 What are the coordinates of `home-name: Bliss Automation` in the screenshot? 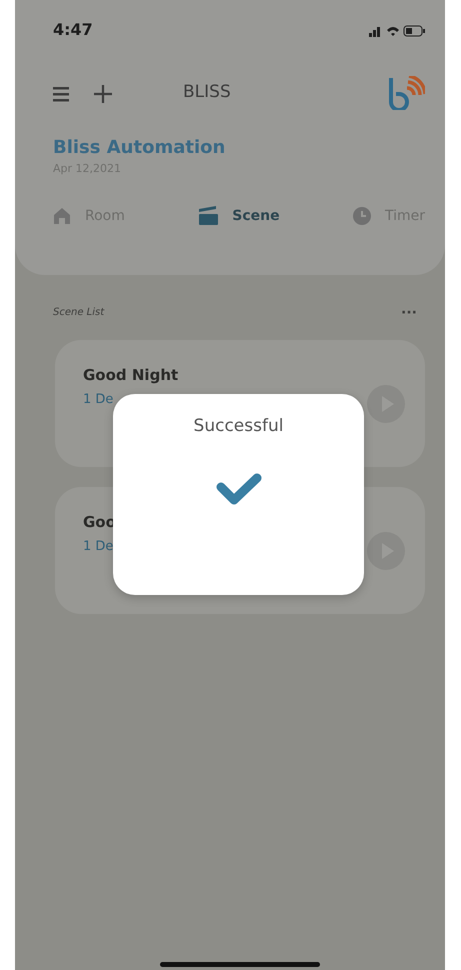 It's located at (139, 148).